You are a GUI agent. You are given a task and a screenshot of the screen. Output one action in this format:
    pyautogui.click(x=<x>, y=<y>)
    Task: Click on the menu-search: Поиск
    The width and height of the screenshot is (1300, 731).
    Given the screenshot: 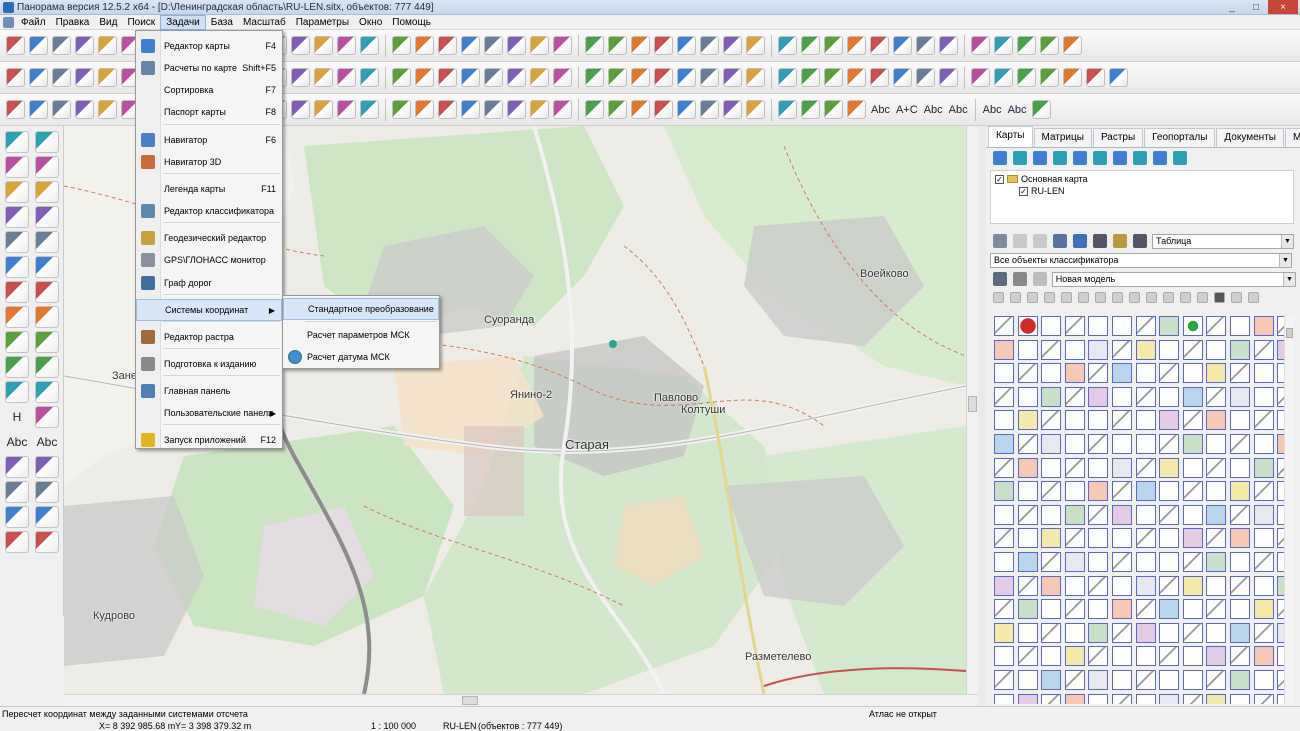 What is the action you would take?
    pyautogui.click(x=141, y=22)
    